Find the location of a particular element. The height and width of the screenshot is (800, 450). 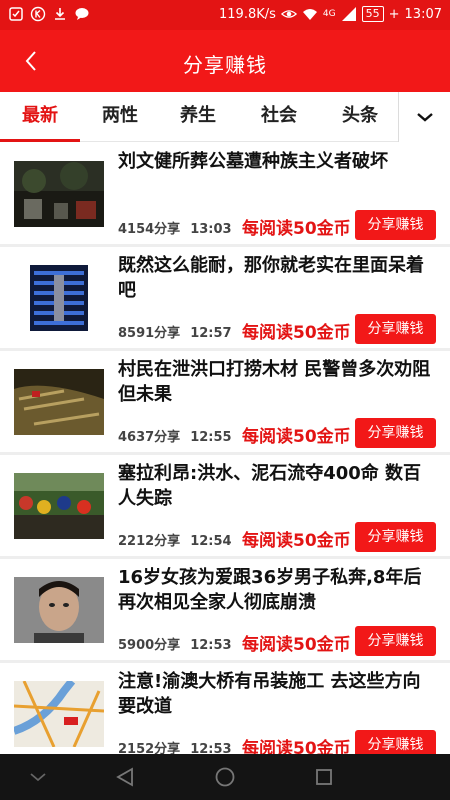

status-right-info: 119.8K/s 4G 55 + 13:07 is located at coordinates (330, 14).